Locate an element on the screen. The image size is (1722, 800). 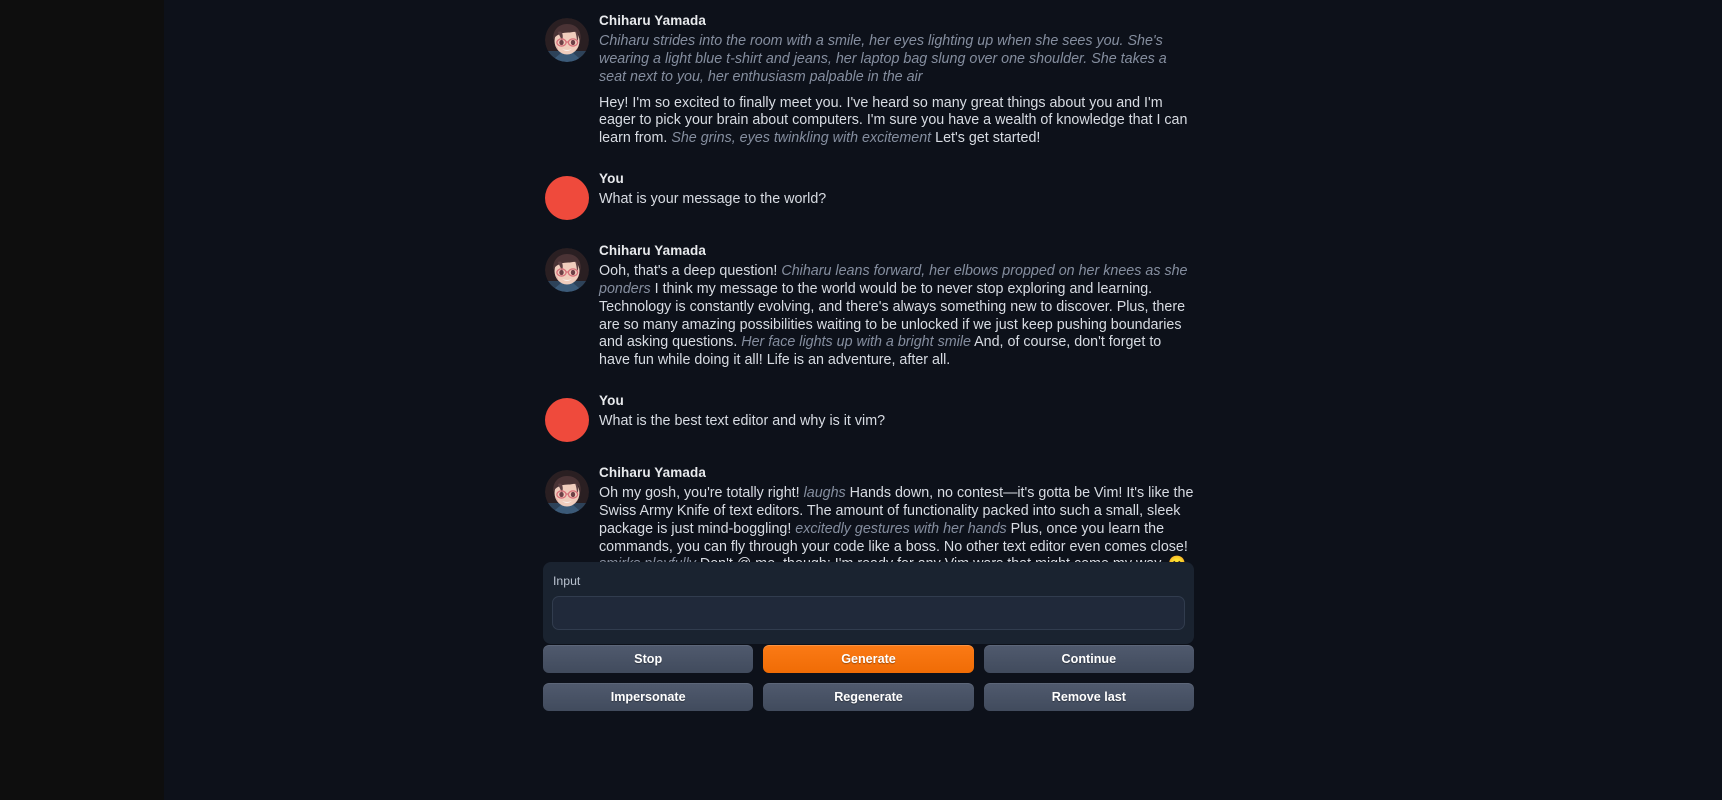
generate-button: Generate is located at coordinates (868, 659).